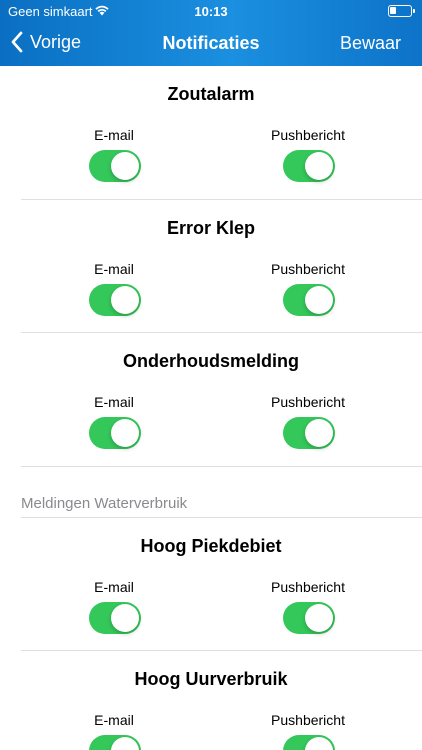  What do you see at coordinates (211, 545) in the screenshot?
I see `section-title: Hoog Piekdebiet` at bounding box center [211, 545].